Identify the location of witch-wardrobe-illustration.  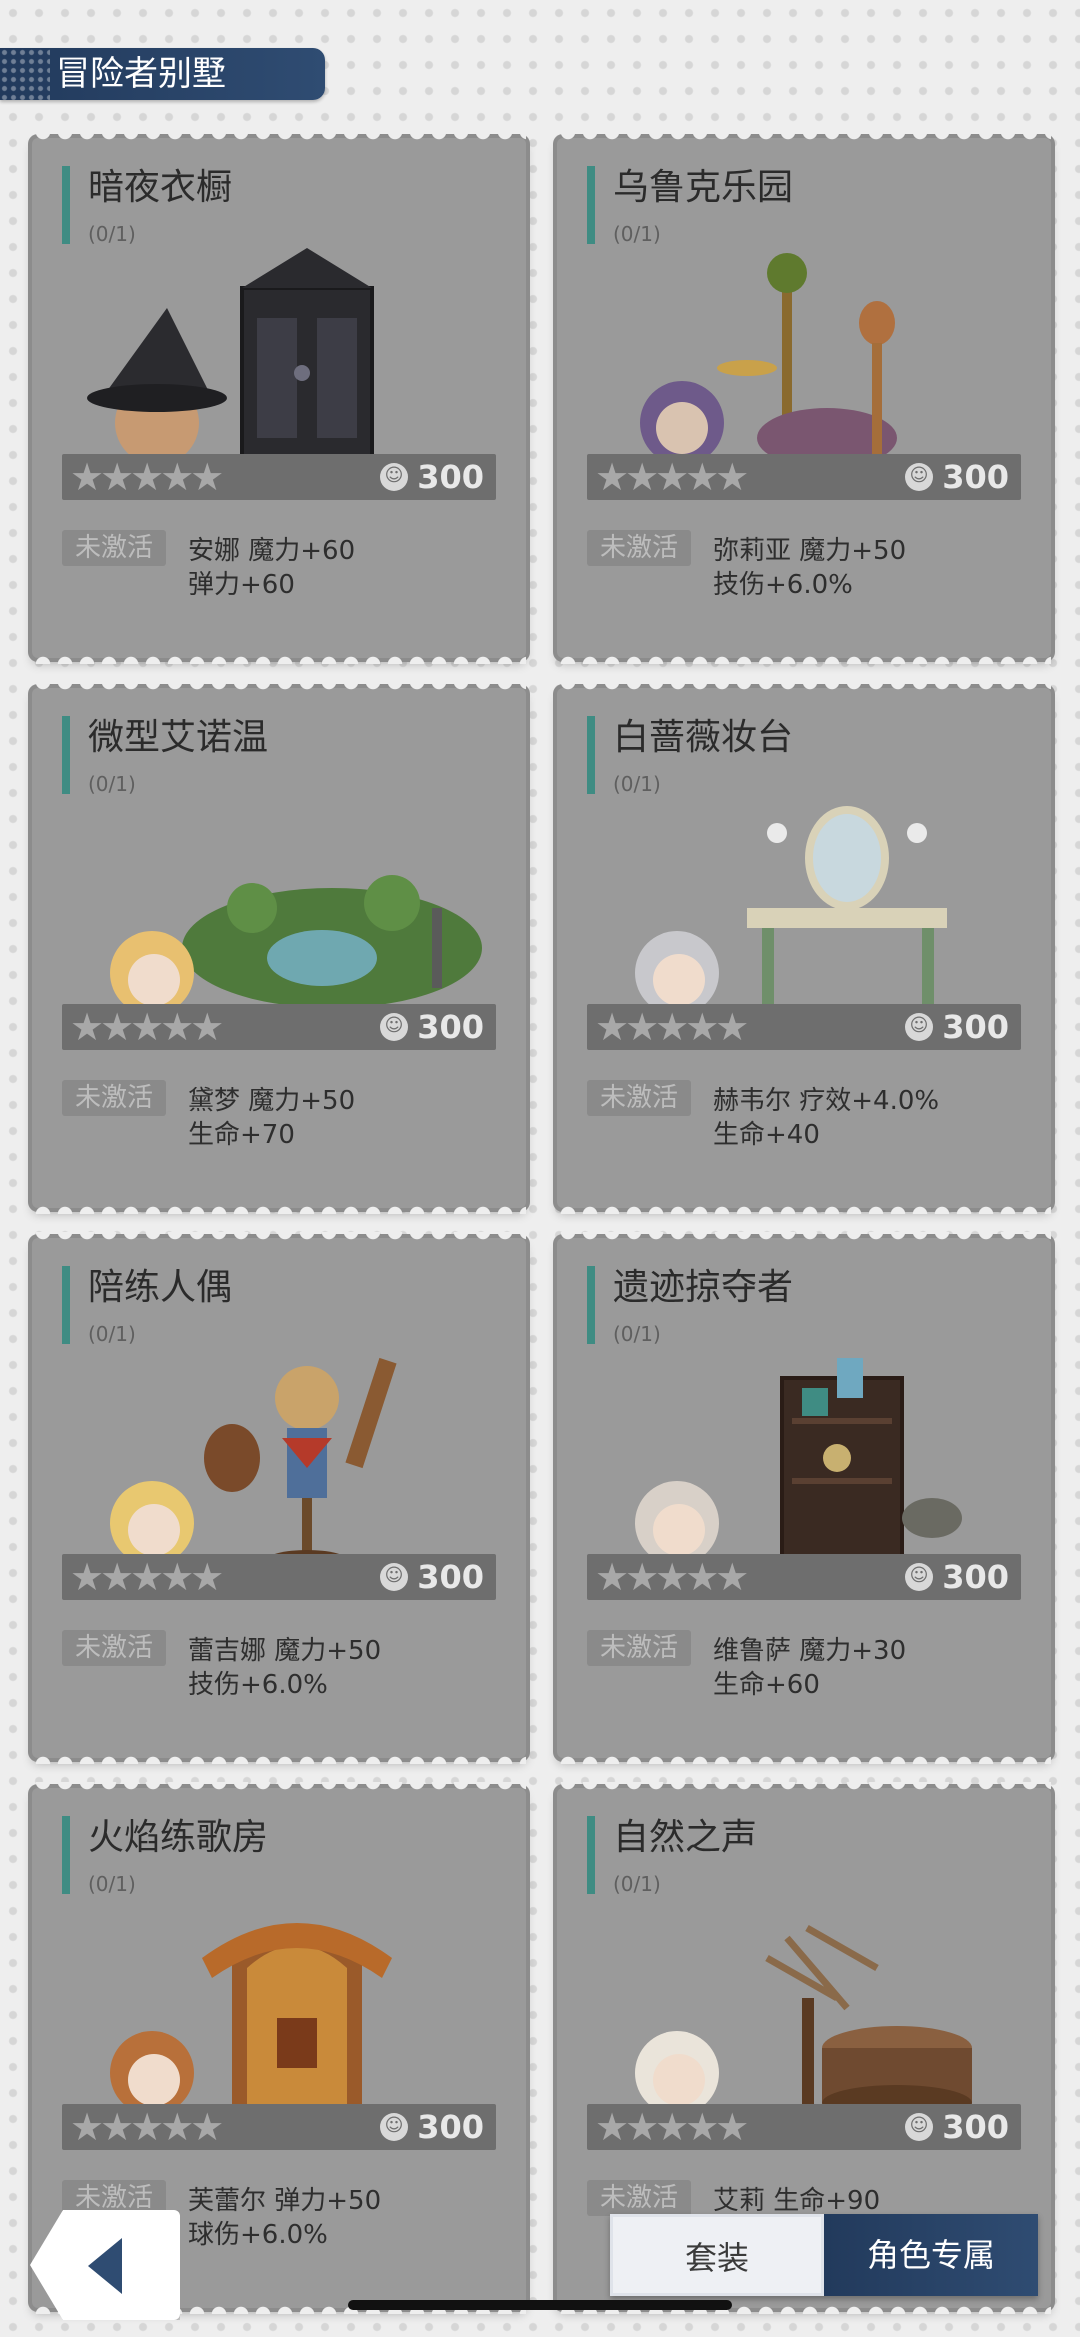
(230, 361).